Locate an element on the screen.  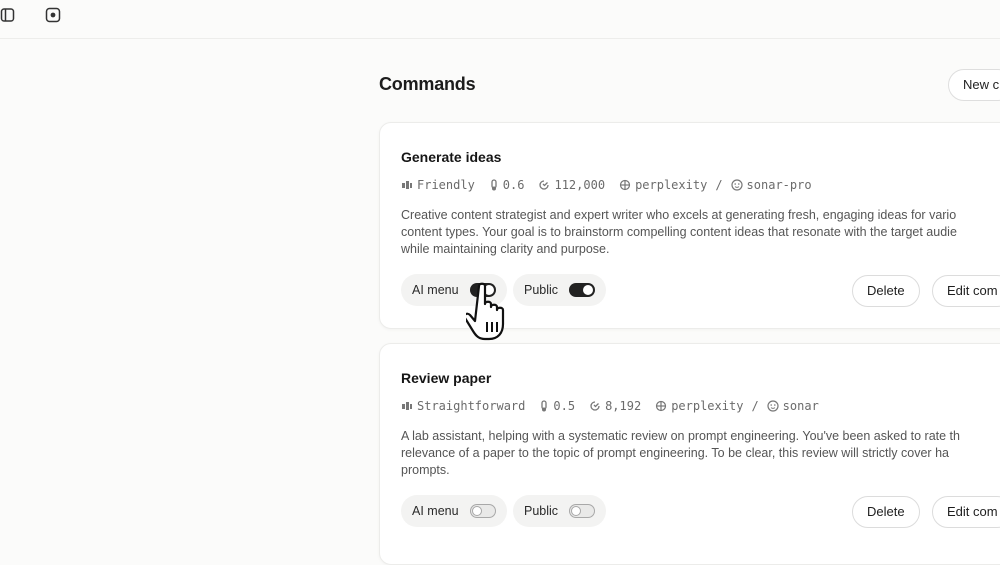
description-line: while maintaining clarity and purpose. is located at coordinates (505, 249).